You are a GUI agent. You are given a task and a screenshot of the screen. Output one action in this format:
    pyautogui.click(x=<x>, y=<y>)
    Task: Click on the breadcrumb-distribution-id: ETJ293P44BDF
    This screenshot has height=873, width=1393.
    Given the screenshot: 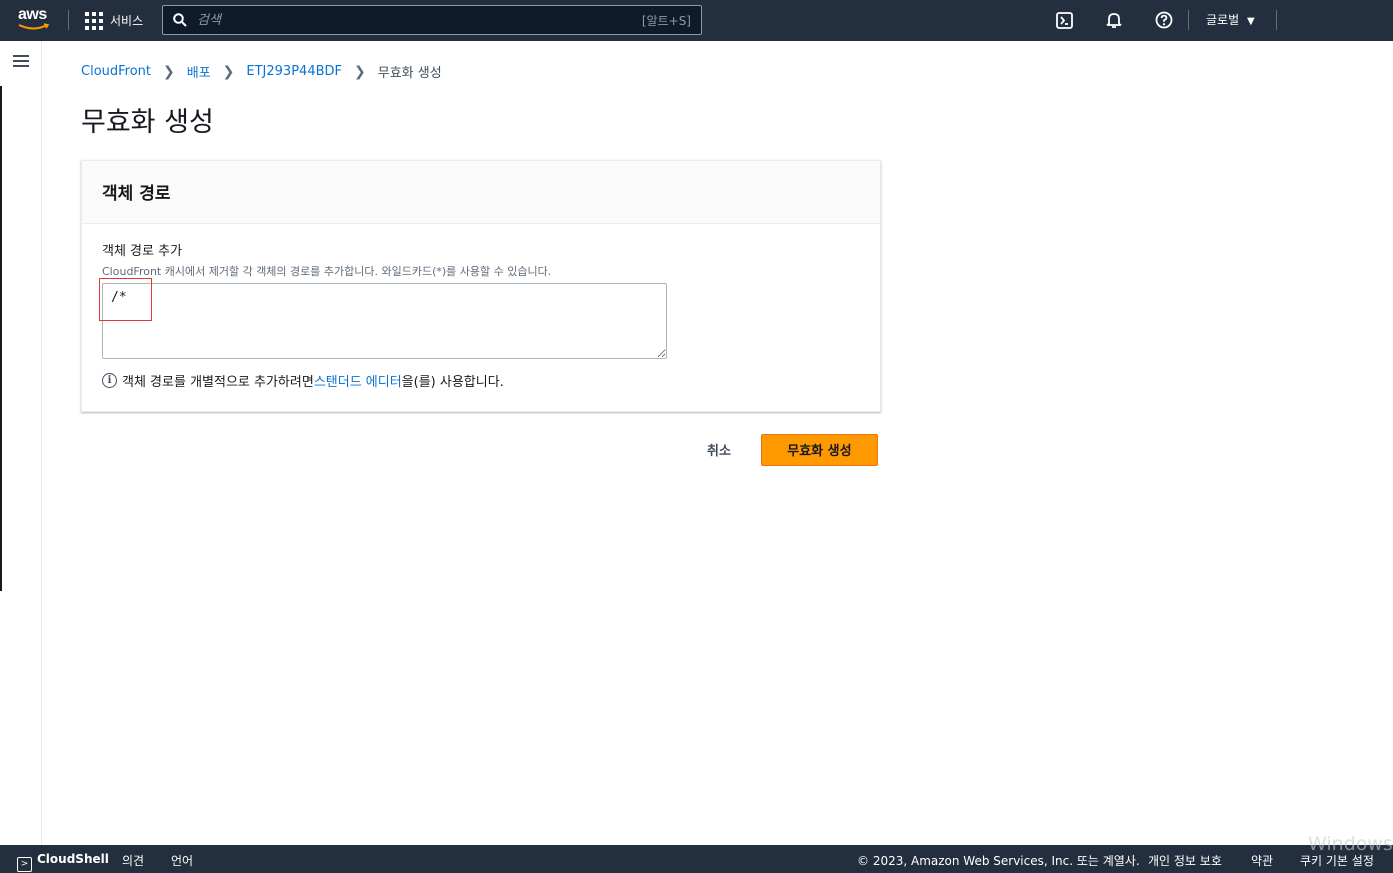 What is the action you would take?
    pyautogui.click(x=294, y=71)
    